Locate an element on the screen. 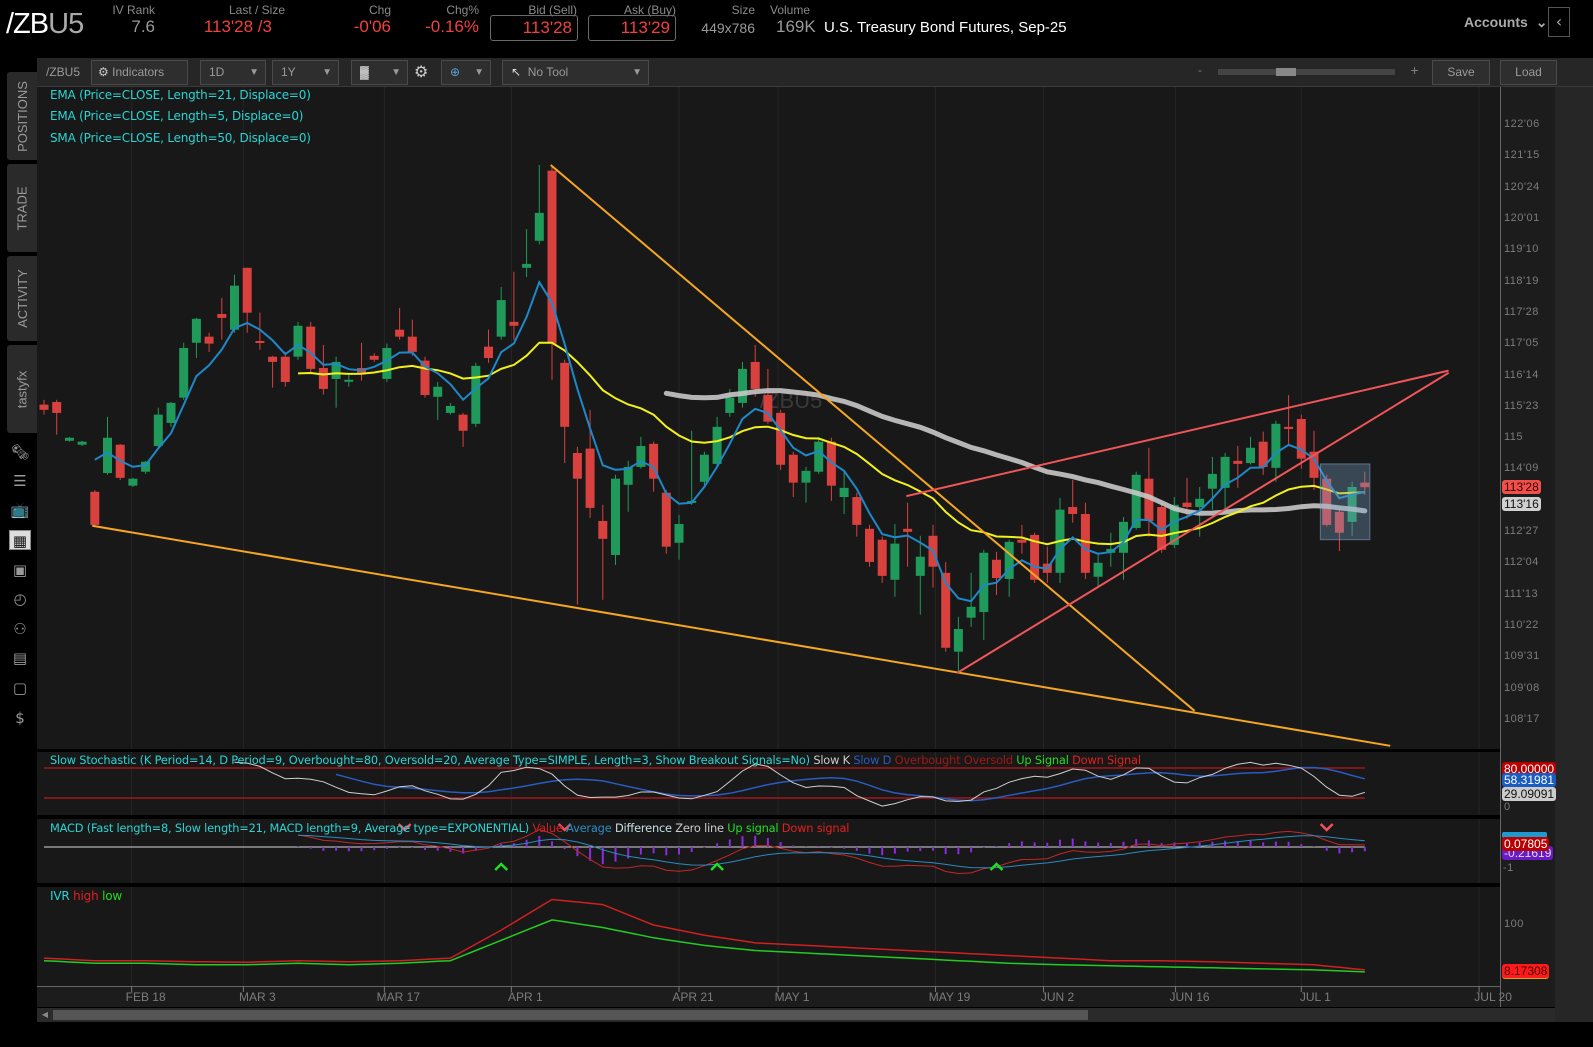  price-axis-label: 116'14 is located at coordinates (1521, 374).